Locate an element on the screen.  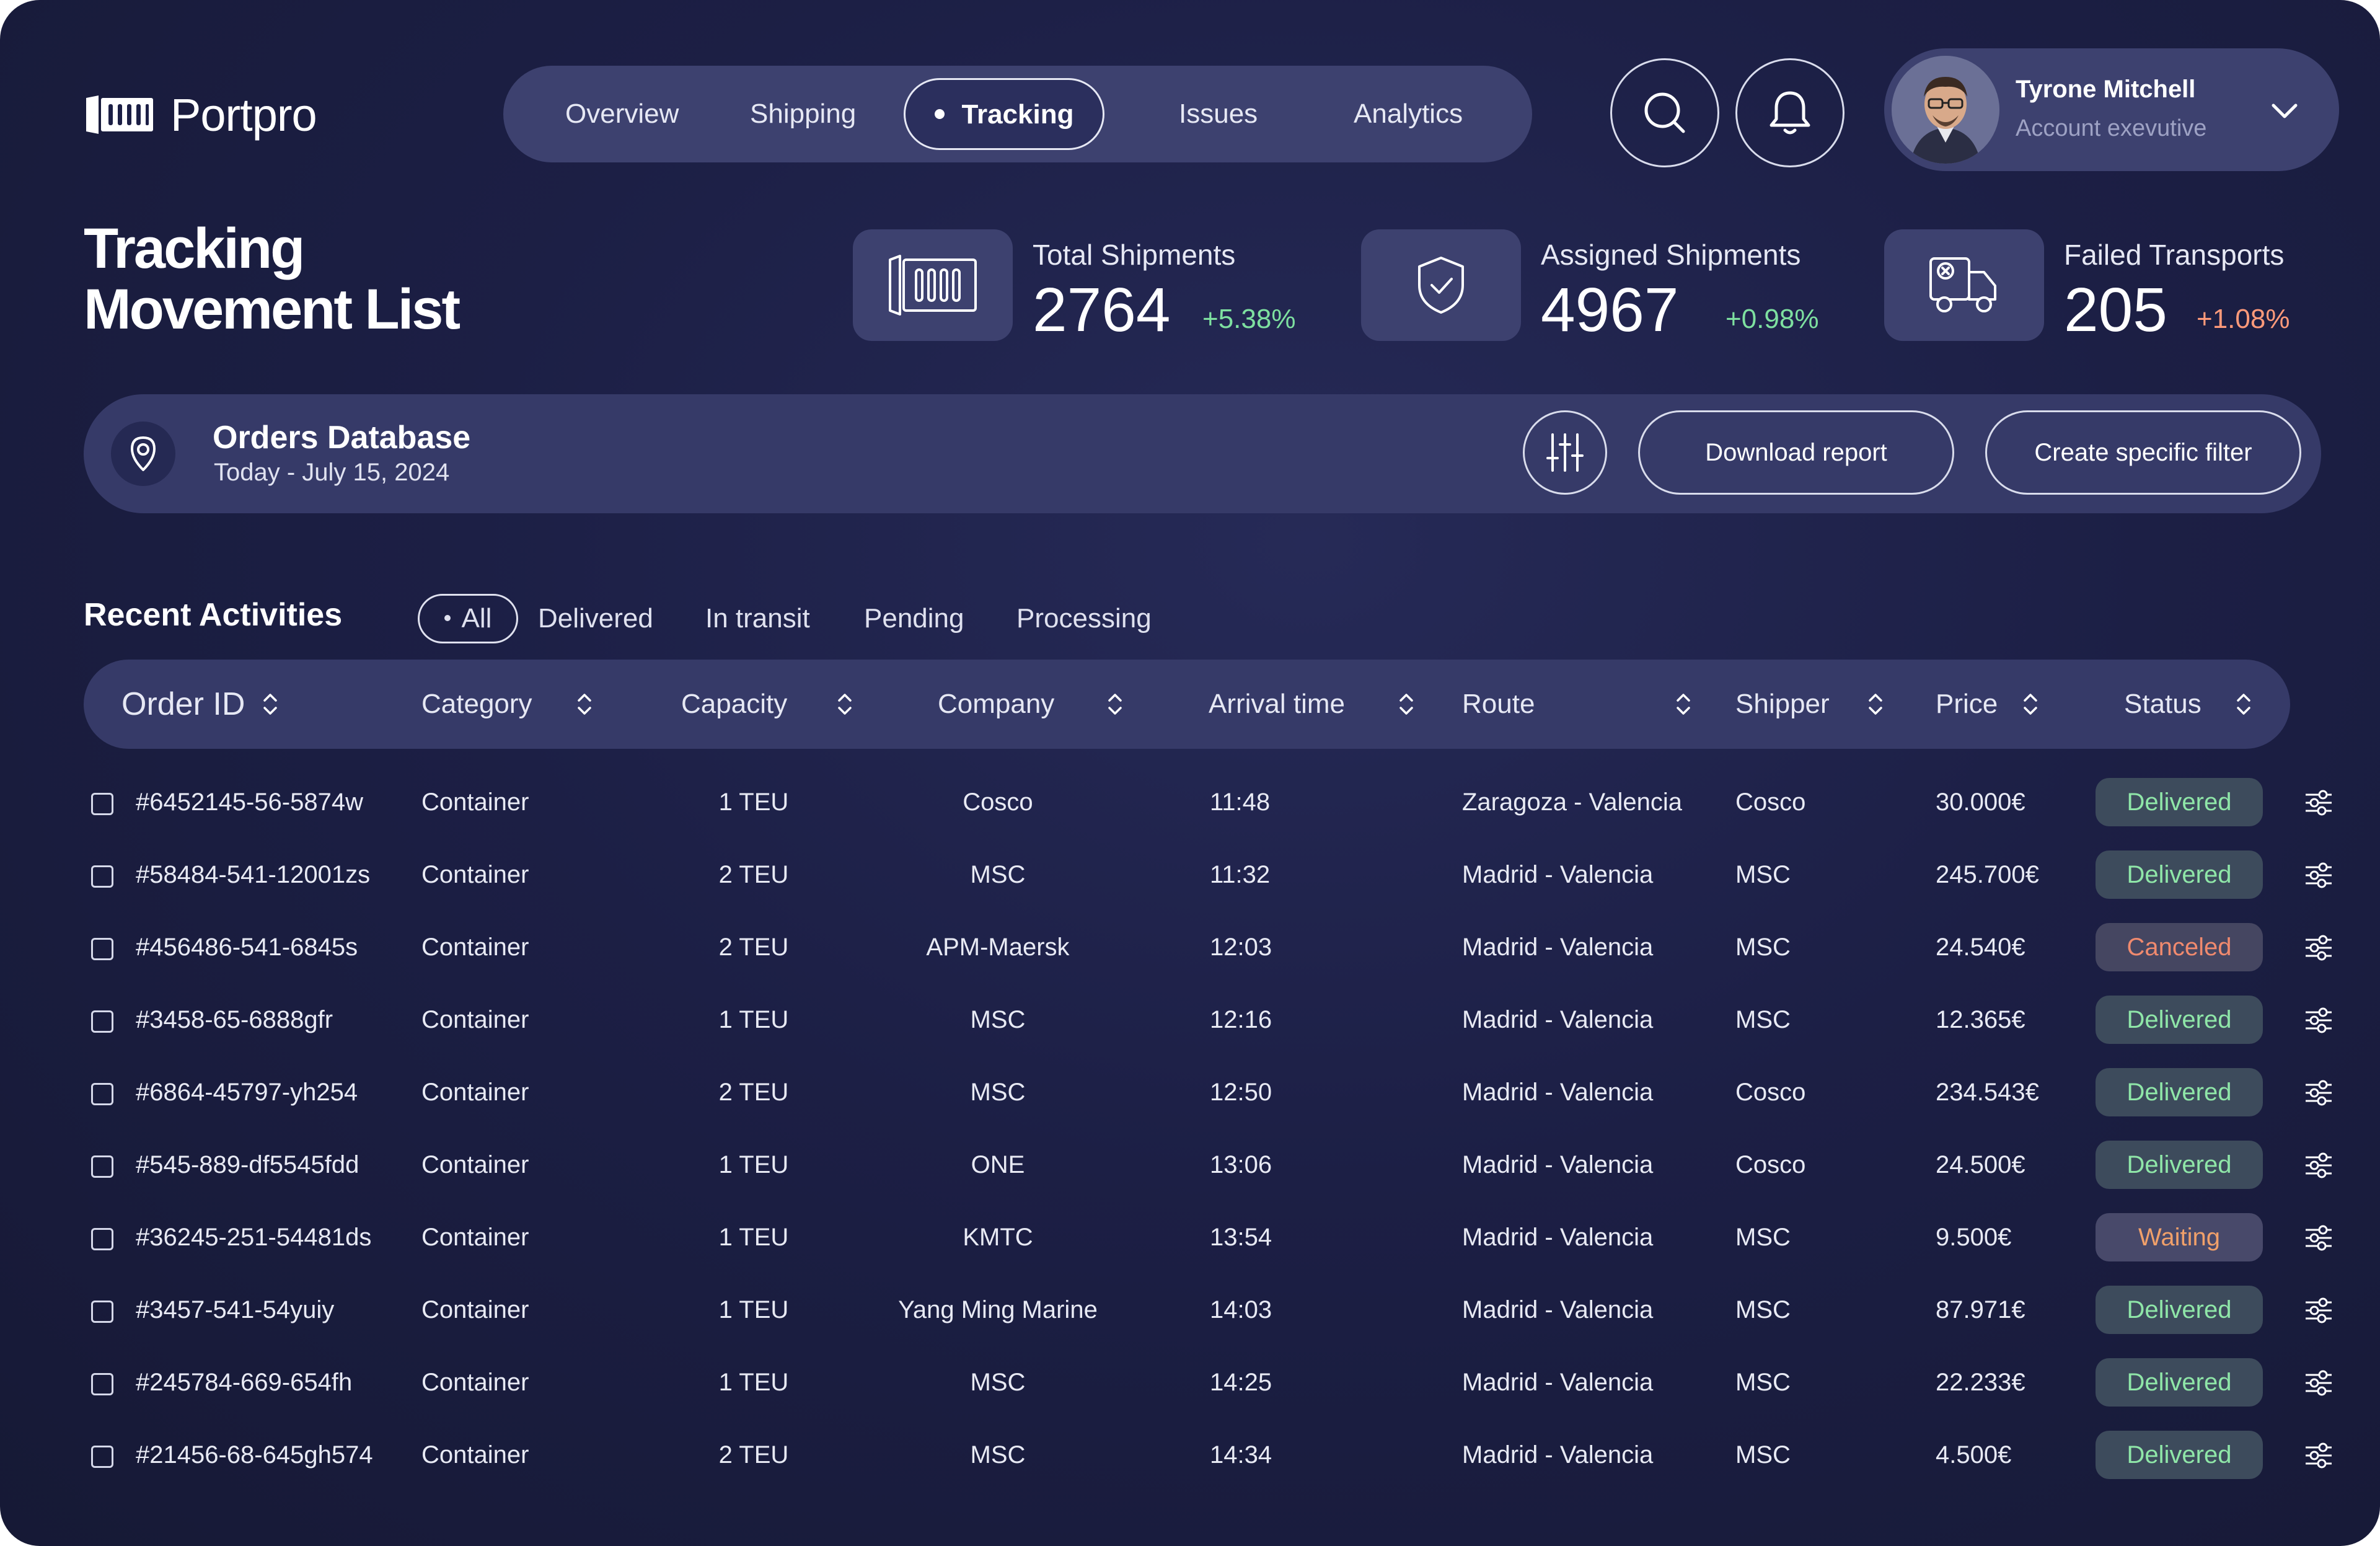
tab-in-transit: In transit is located at coordinates (757, 618).